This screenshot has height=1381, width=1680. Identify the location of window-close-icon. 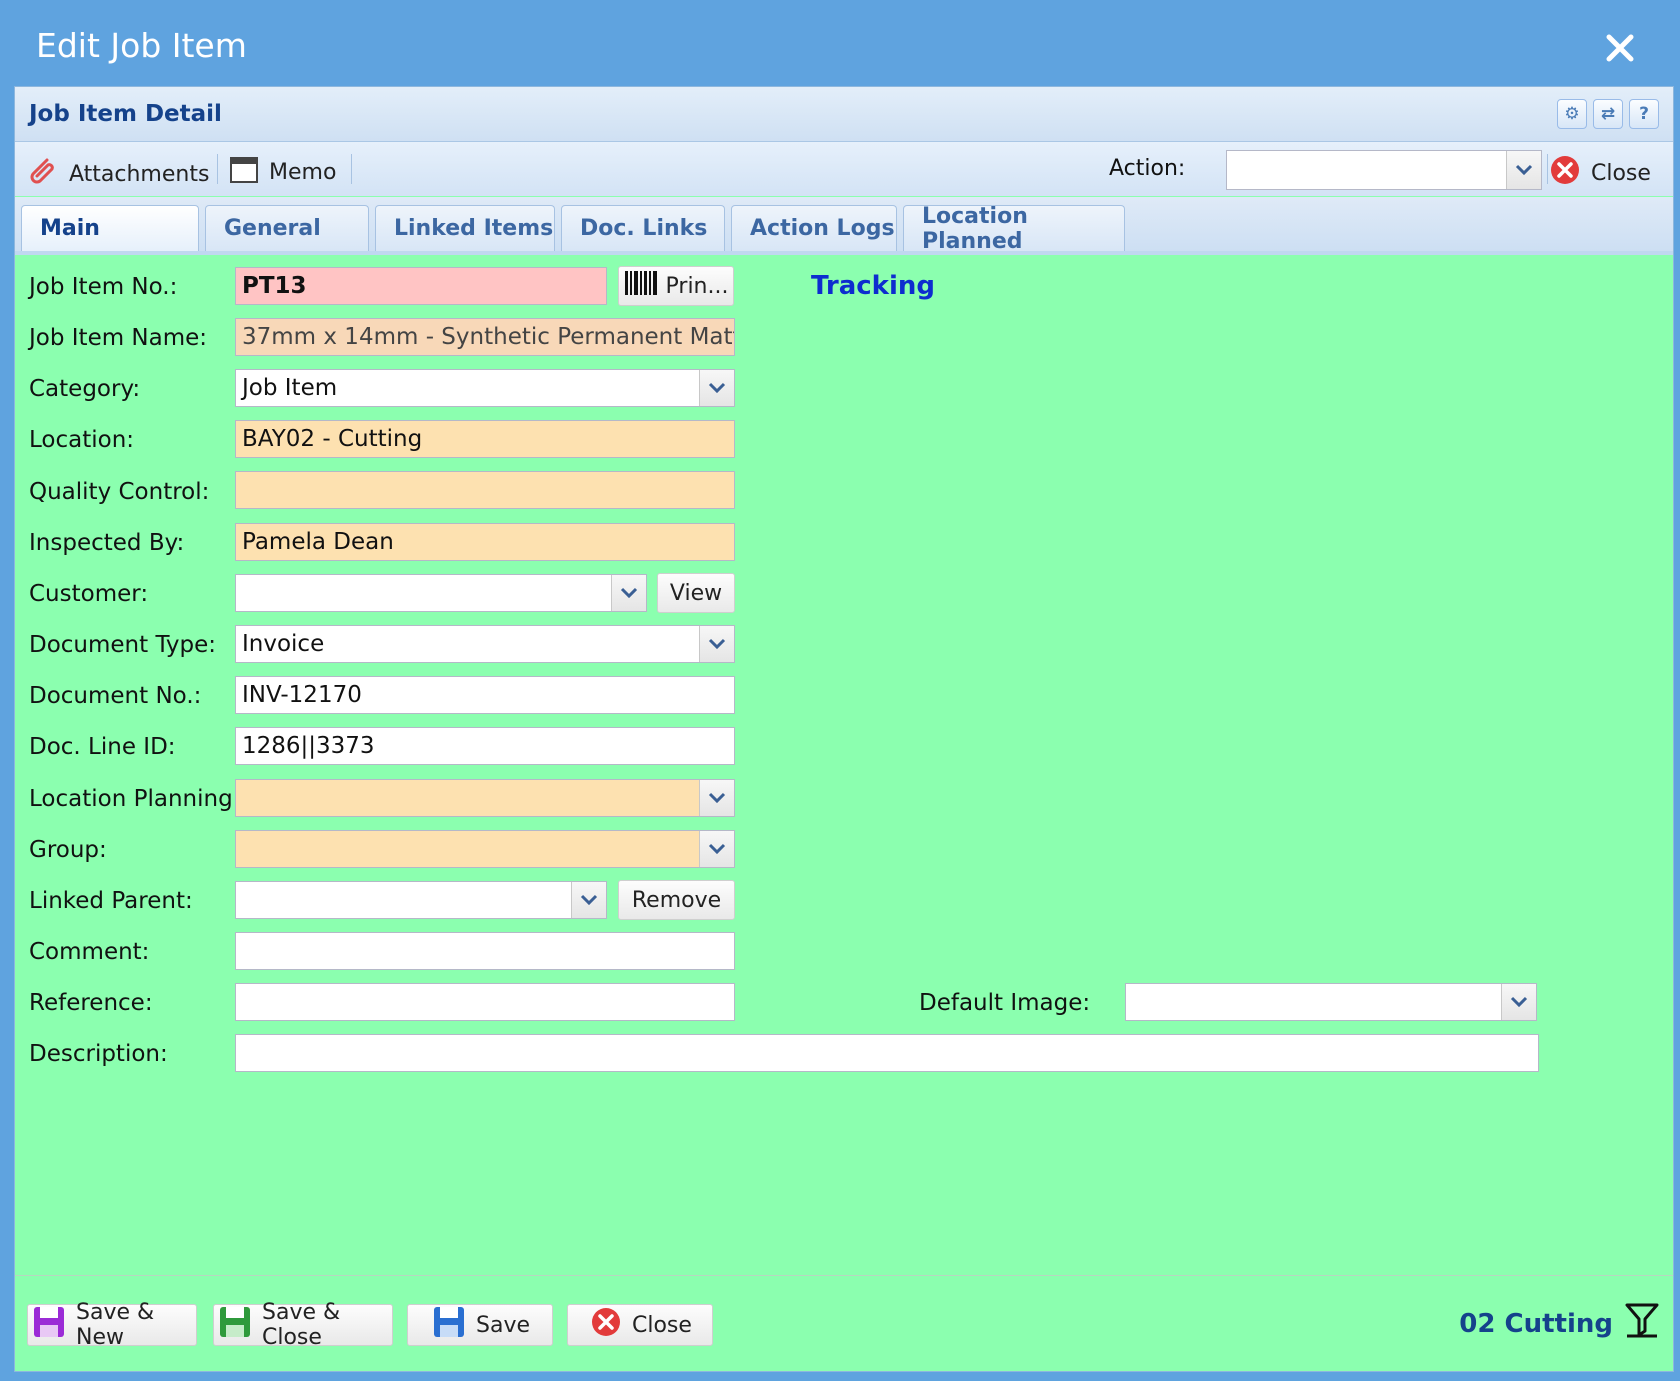
(1620, 48).